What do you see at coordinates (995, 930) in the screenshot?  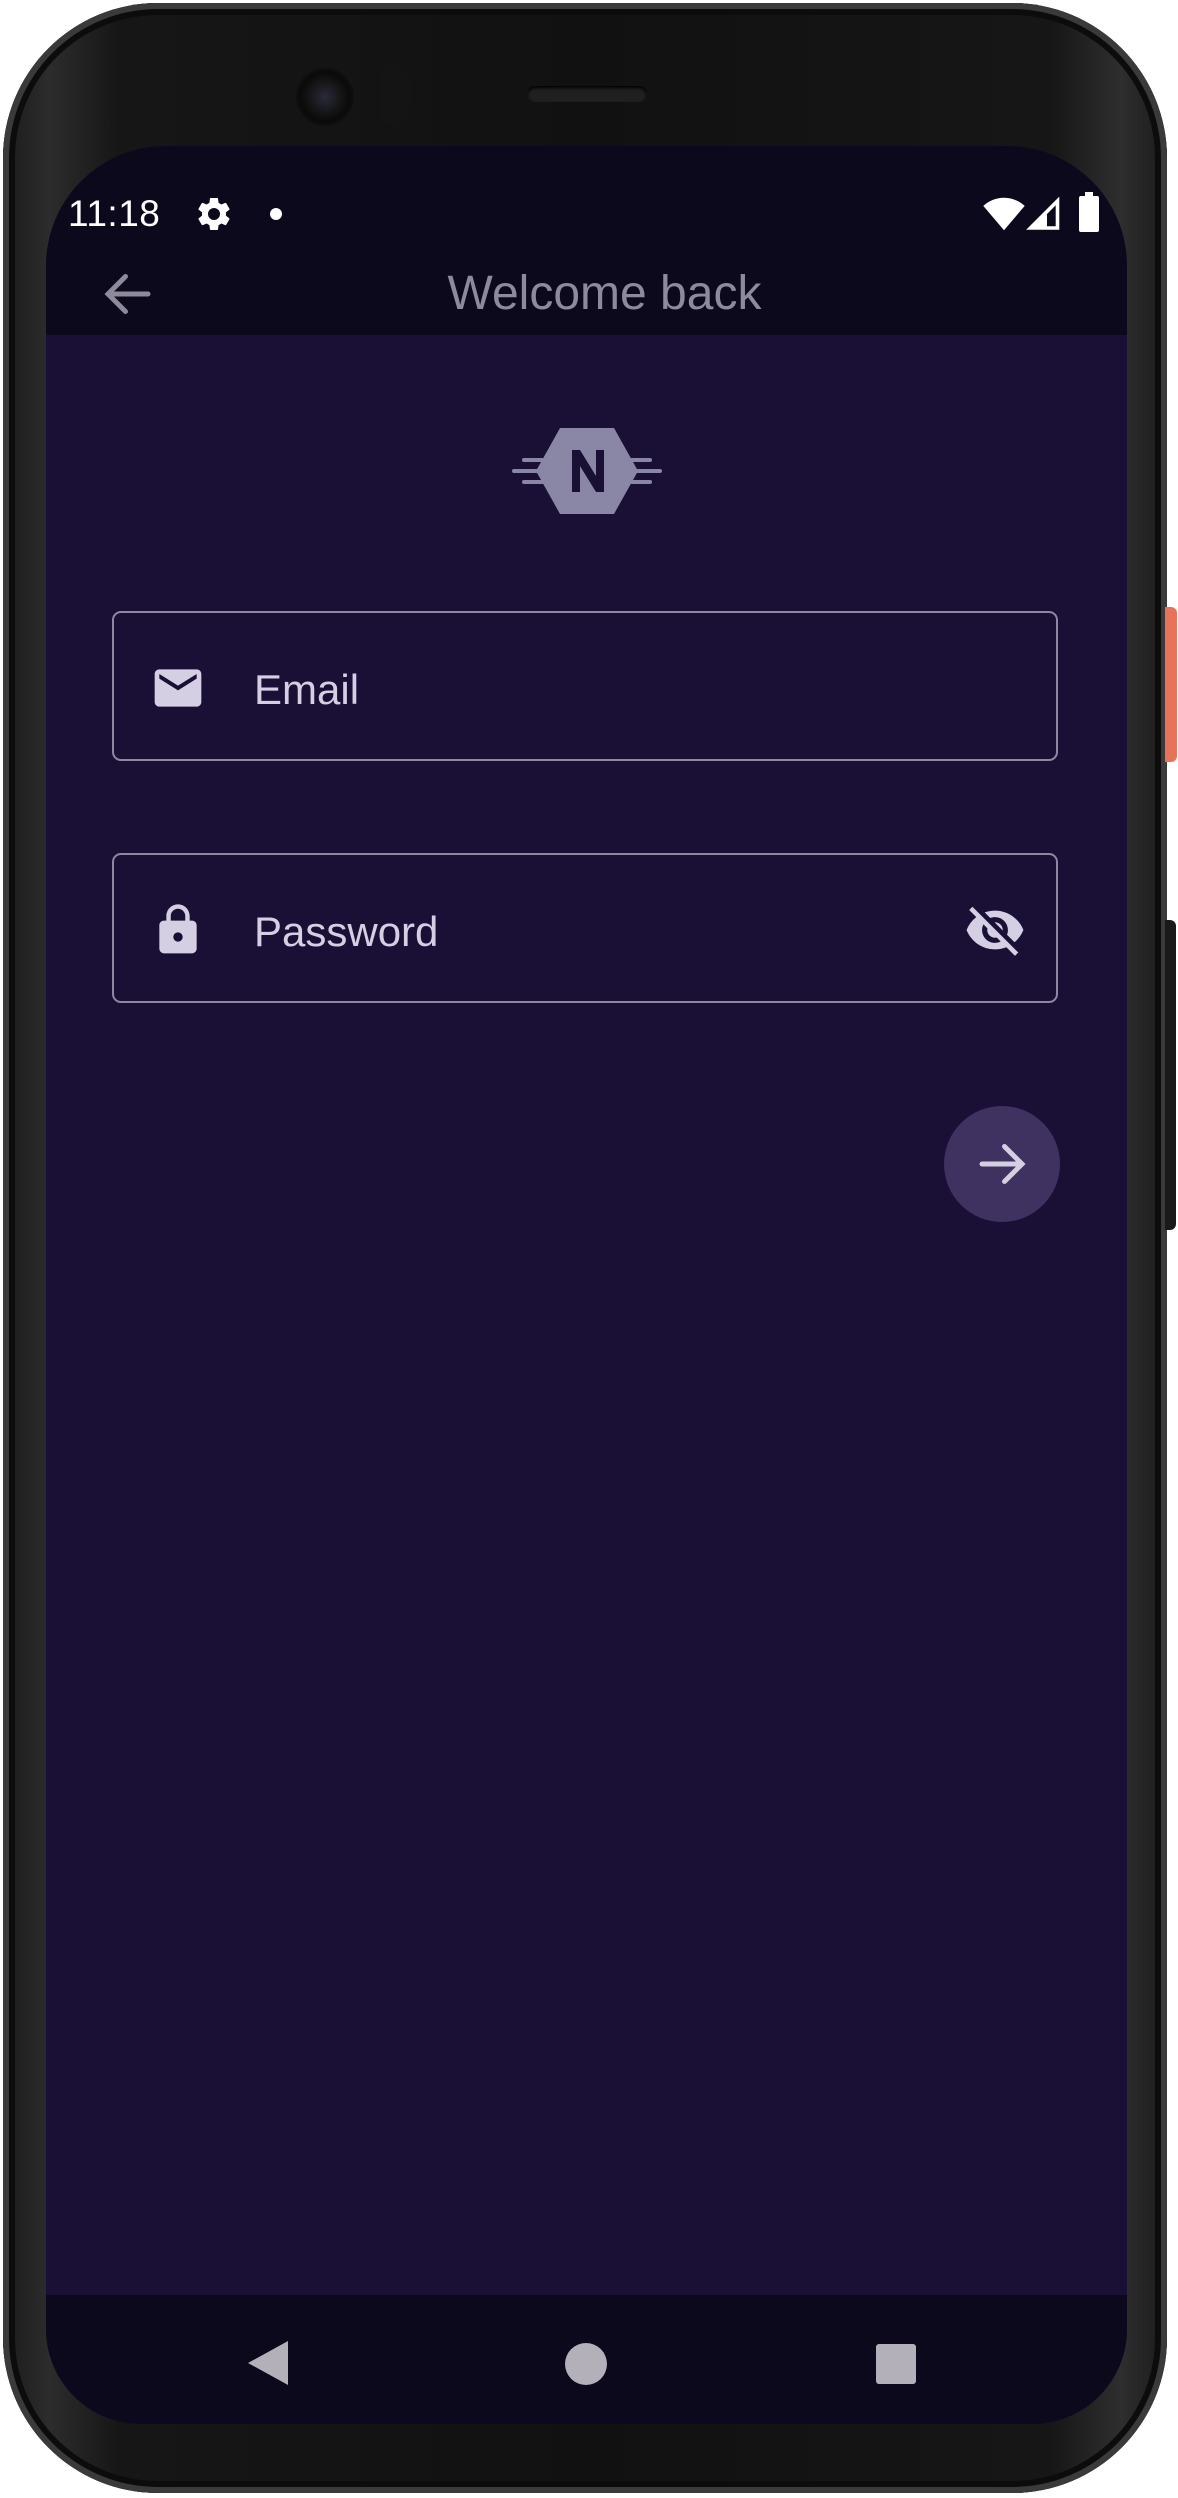 I see `visibility-off-icon` at bounding box center [995, 930].